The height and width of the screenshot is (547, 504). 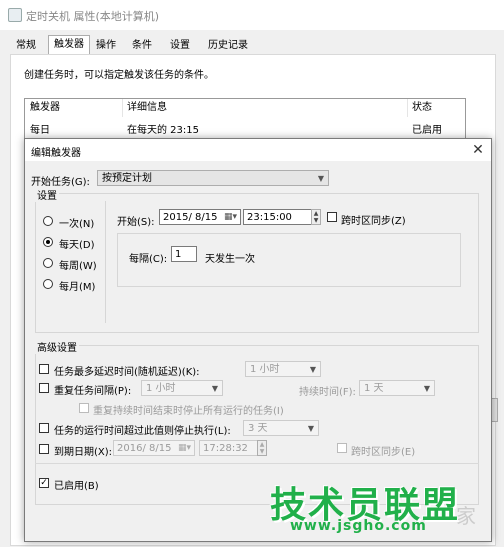 I want to click on close-icon: ✕, so click(x=478, y=150).